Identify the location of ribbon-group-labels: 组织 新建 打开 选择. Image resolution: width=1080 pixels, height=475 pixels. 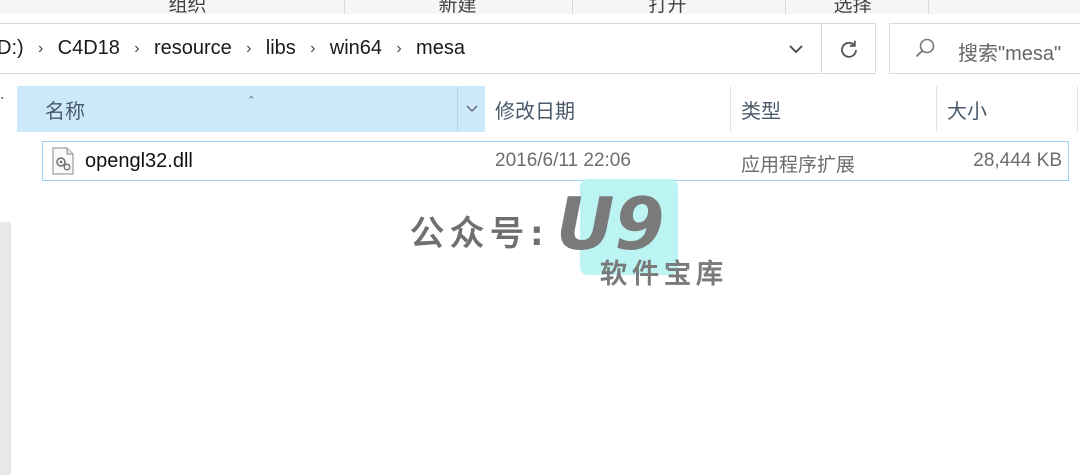
(540, 7).